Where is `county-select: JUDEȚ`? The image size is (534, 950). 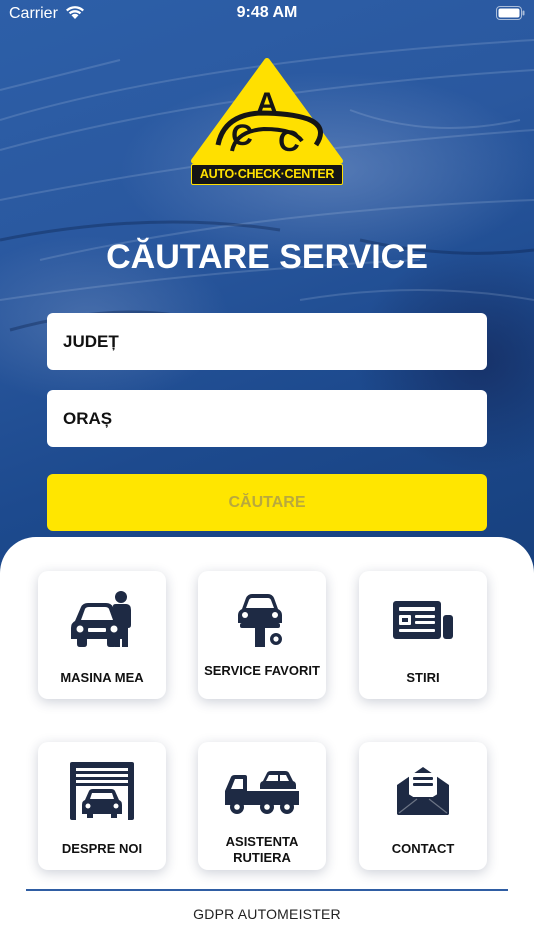 county-select: JUDEȚ is located at coordinates (267, 341).